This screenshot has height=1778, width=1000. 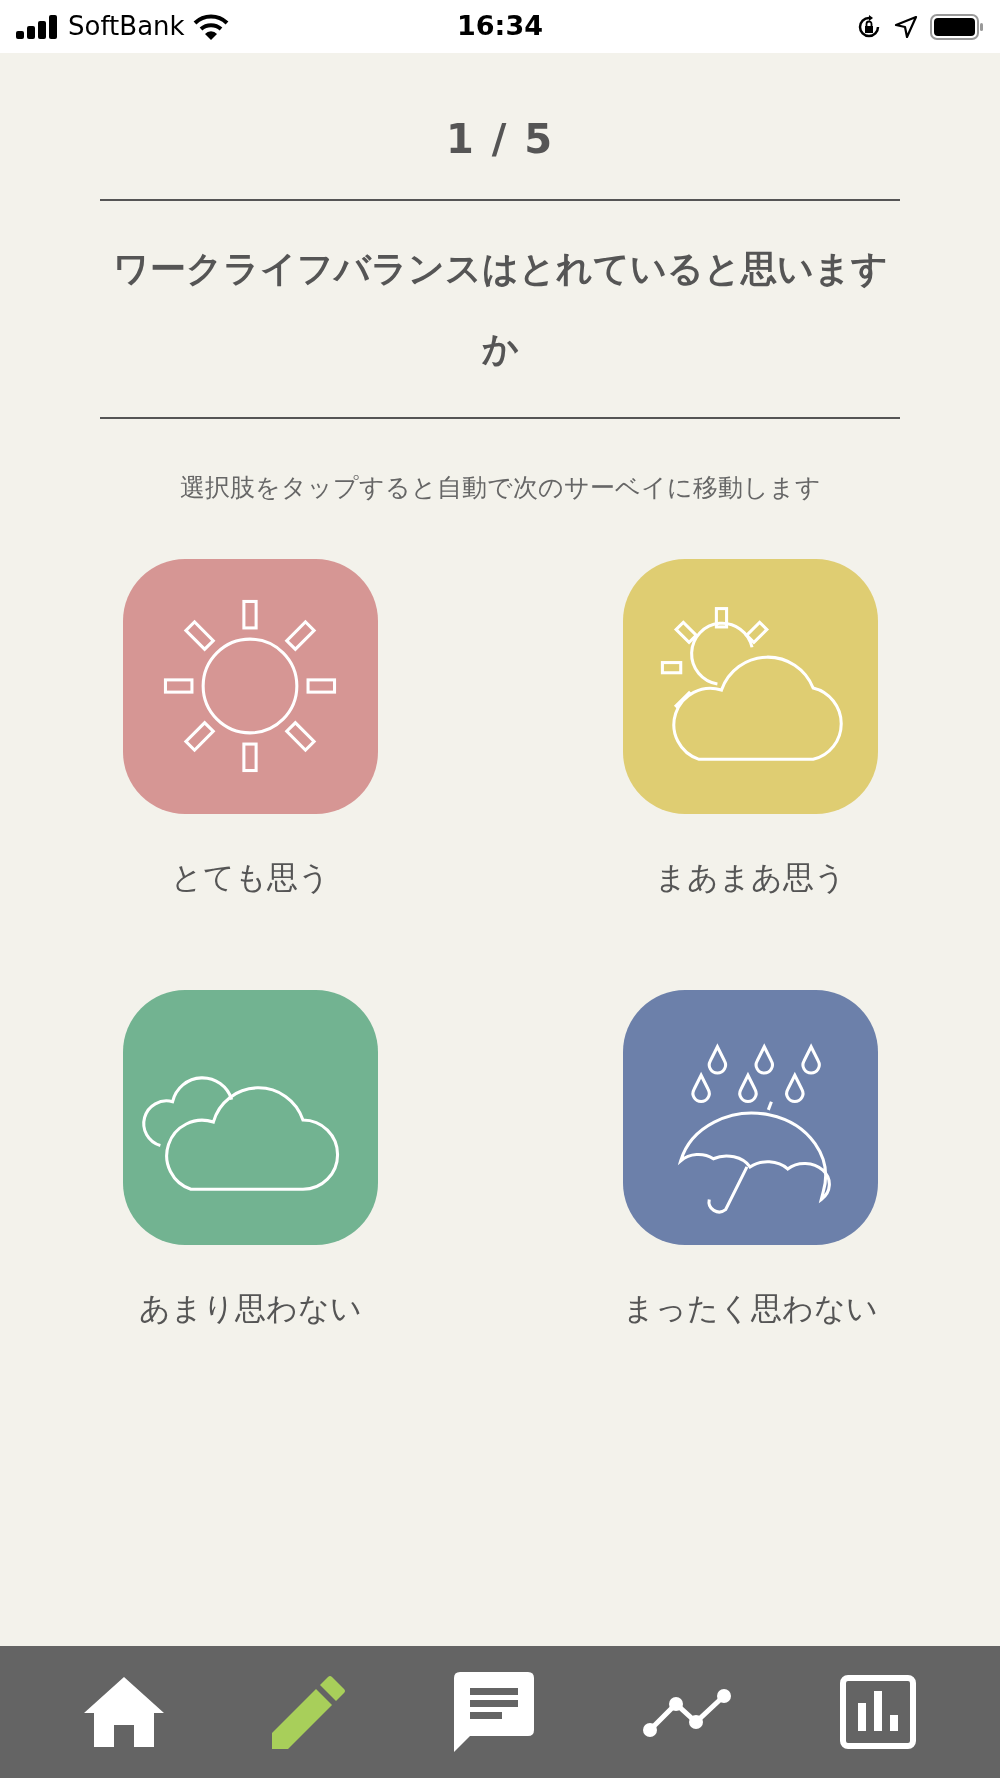 I want to click on answer-label: あまり思わない, so click(x=250, y=1308).